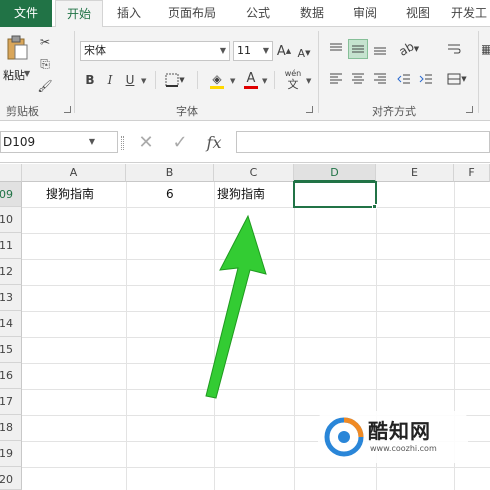  I want to click on tab-insert: 插入, so click(129, 13).